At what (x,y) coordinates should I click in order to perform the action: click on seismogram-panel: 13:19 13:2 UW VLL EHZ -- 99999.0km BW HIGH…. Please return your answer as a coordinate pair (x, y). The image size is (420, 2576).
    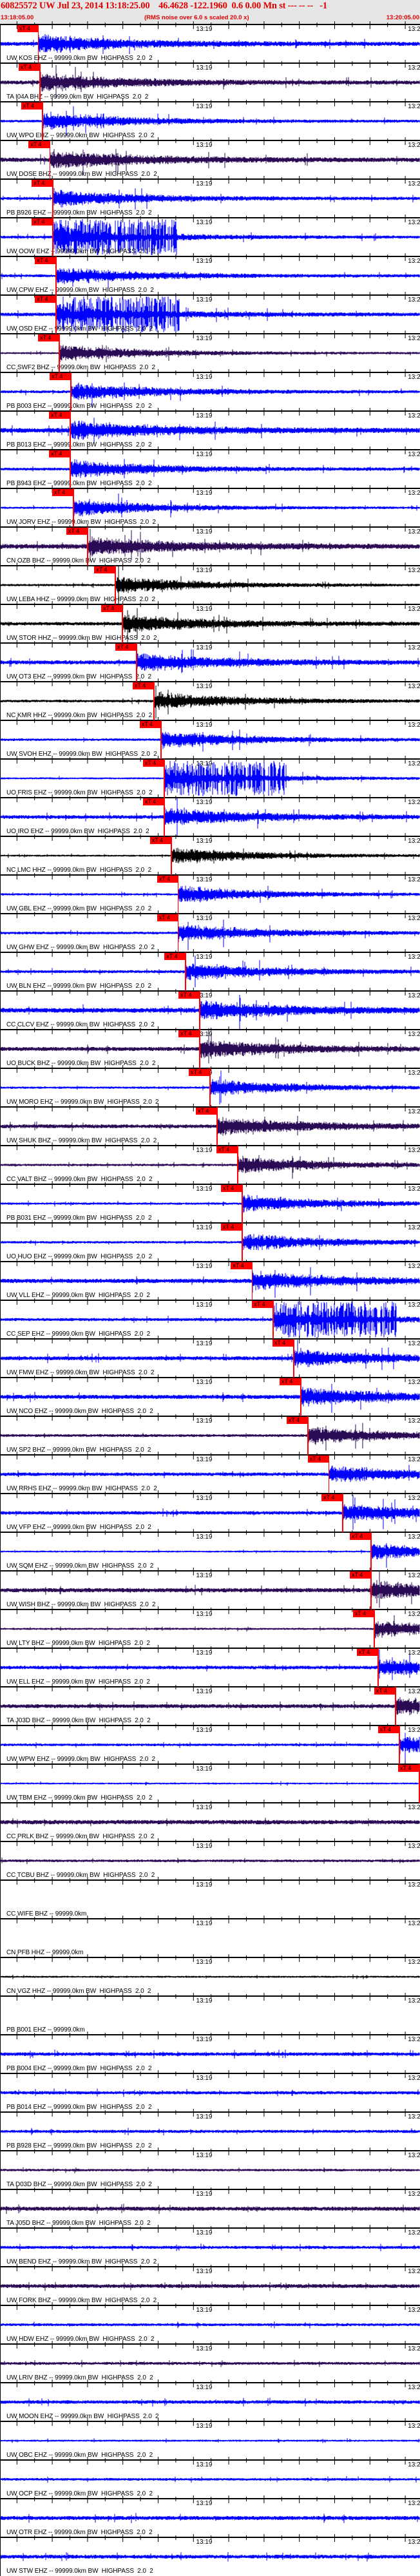
    Looking at the image, I should click on (210, 1279).